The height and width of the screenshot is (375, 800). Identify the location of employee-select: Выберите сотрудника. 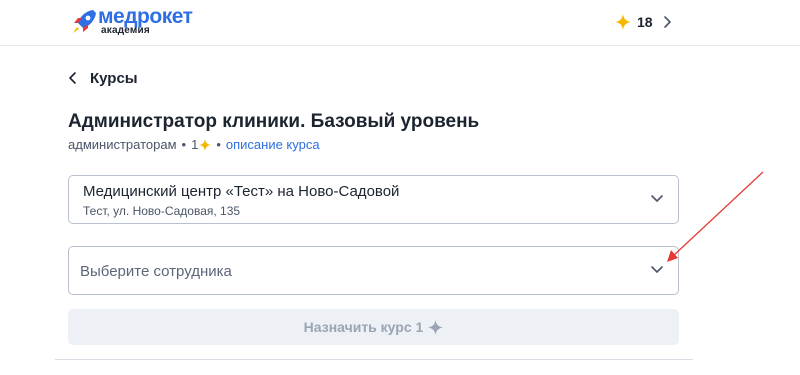
(373, 270).